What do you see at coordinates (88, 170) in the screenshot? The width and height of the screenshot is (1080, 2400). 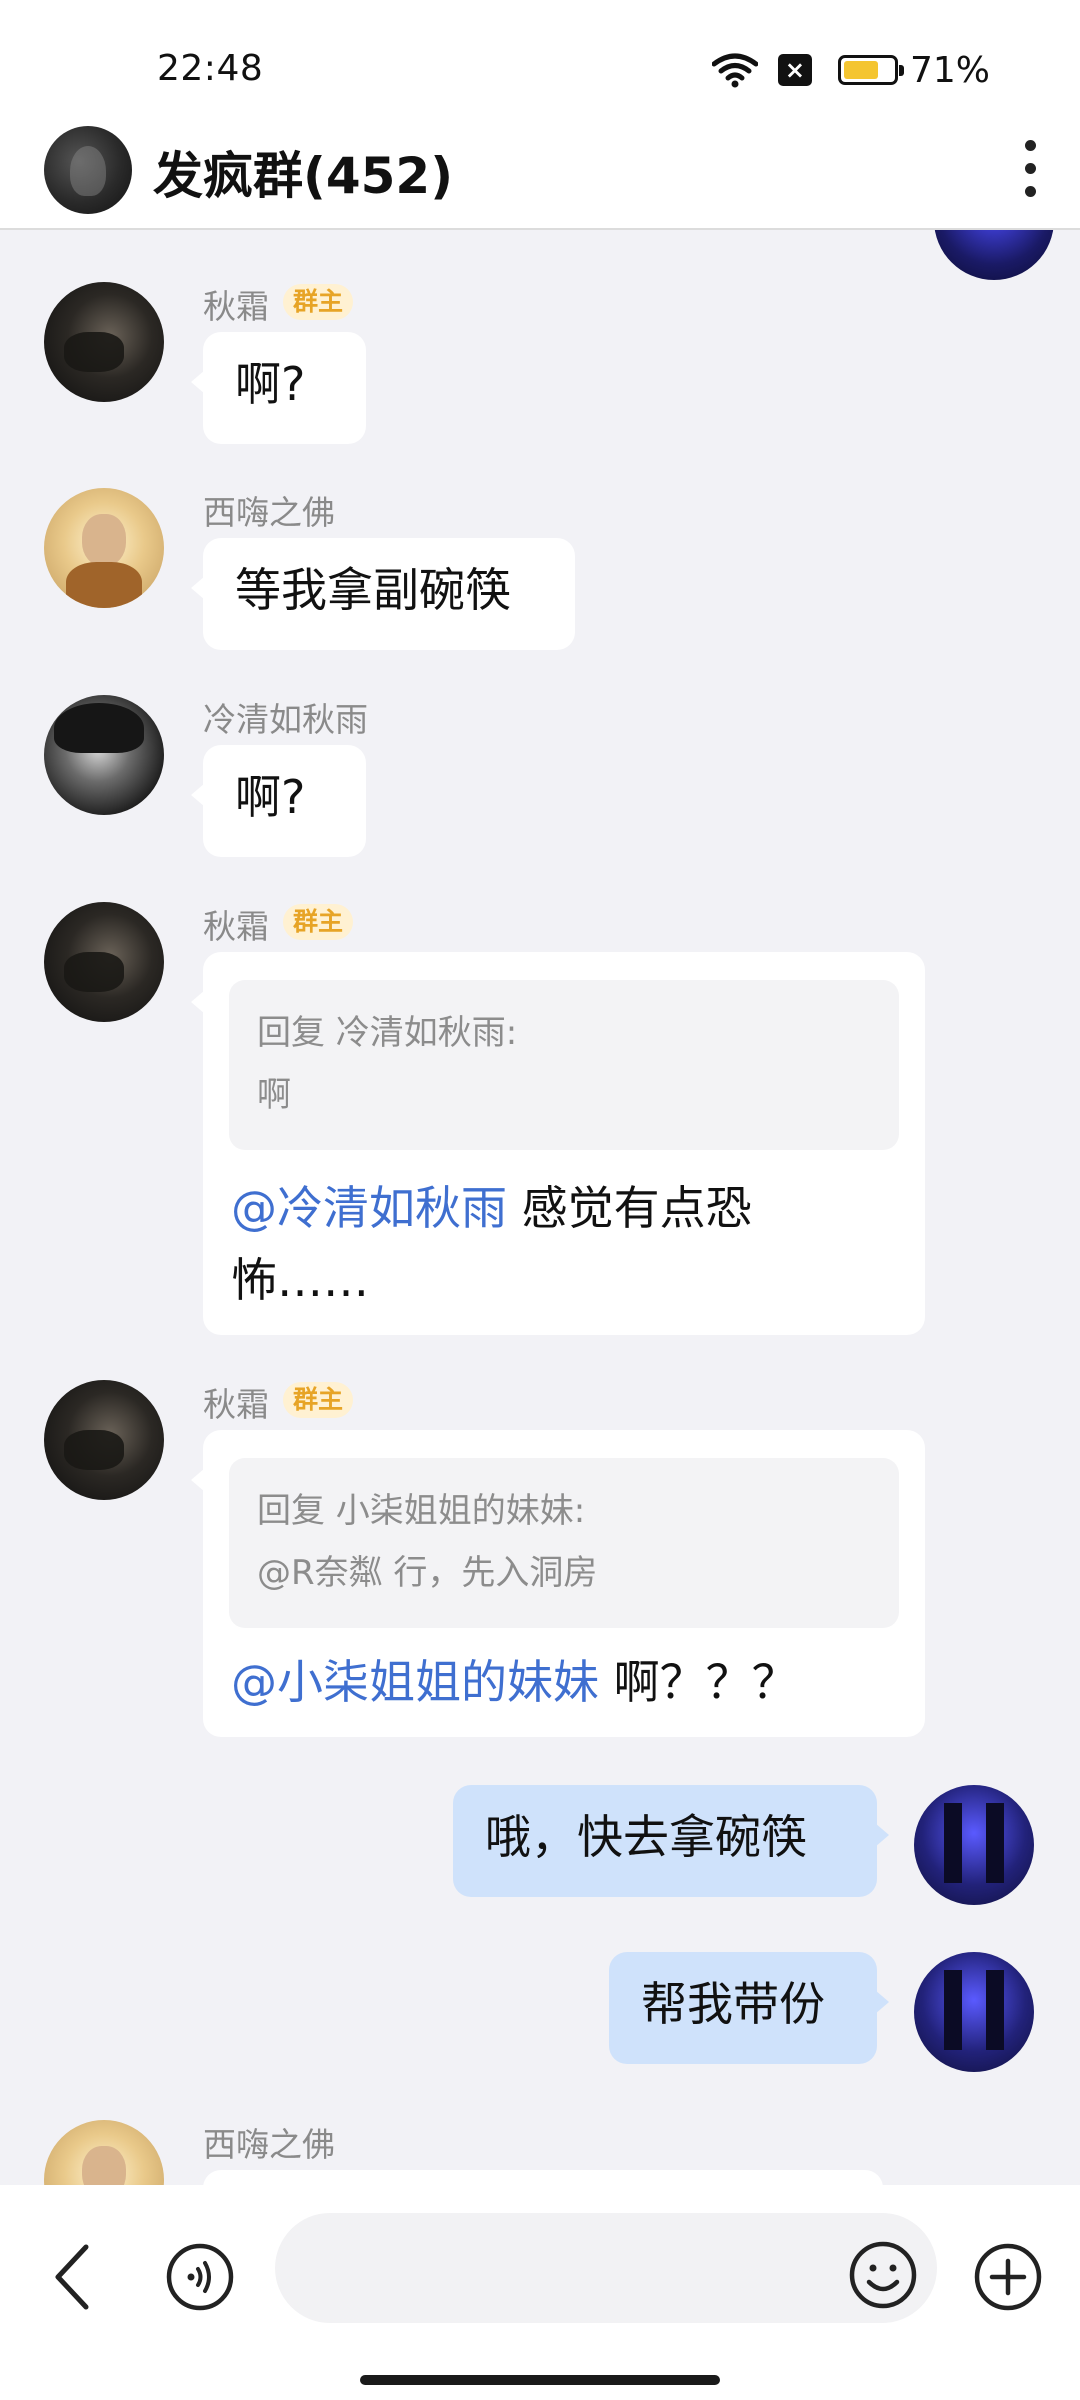 I see `group-avatar` at bounding box center [88, 170].